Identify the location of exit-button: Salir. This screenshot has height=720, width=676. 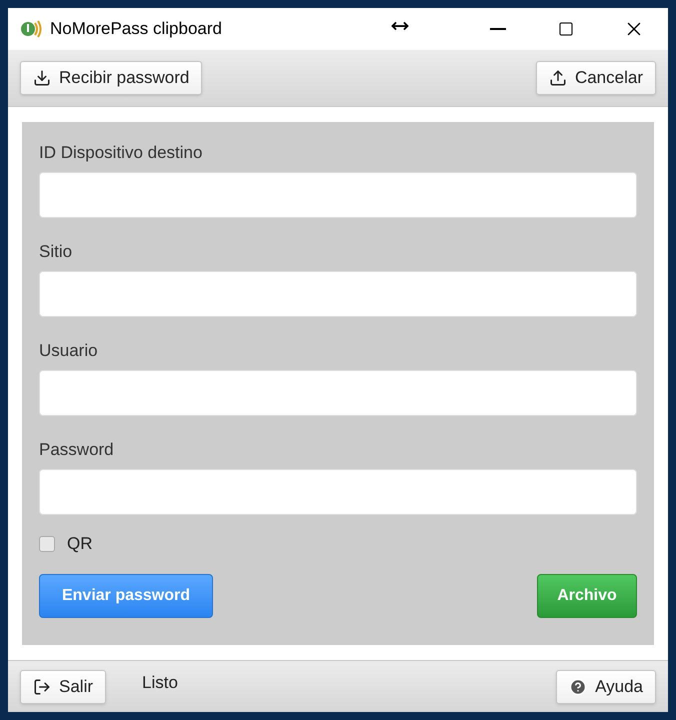
(63, 687).